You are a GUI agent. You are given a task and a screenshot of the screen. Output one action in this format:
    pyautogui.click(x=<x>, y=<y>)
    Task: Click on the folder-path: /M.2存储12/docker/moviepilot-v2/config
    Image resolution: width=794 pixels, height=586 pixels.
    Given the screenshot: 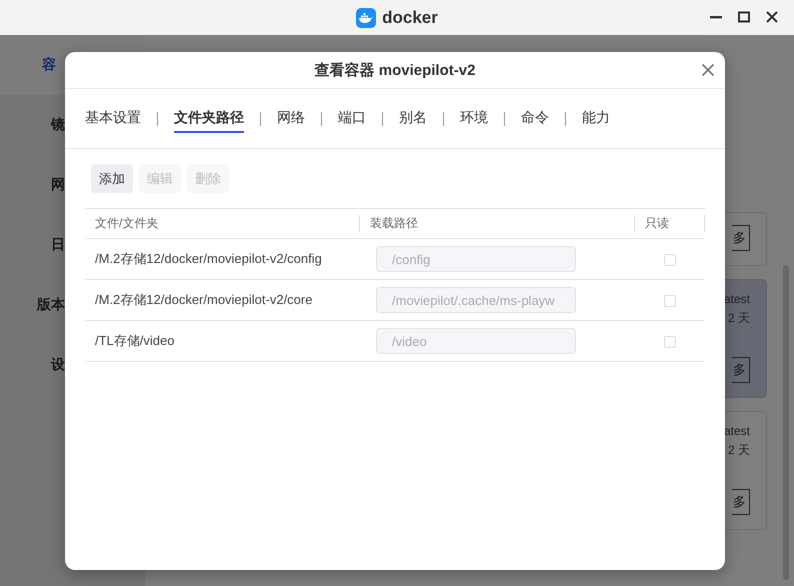 What is the action you would take?
    pyautogui.click(x=208, y=258)
    